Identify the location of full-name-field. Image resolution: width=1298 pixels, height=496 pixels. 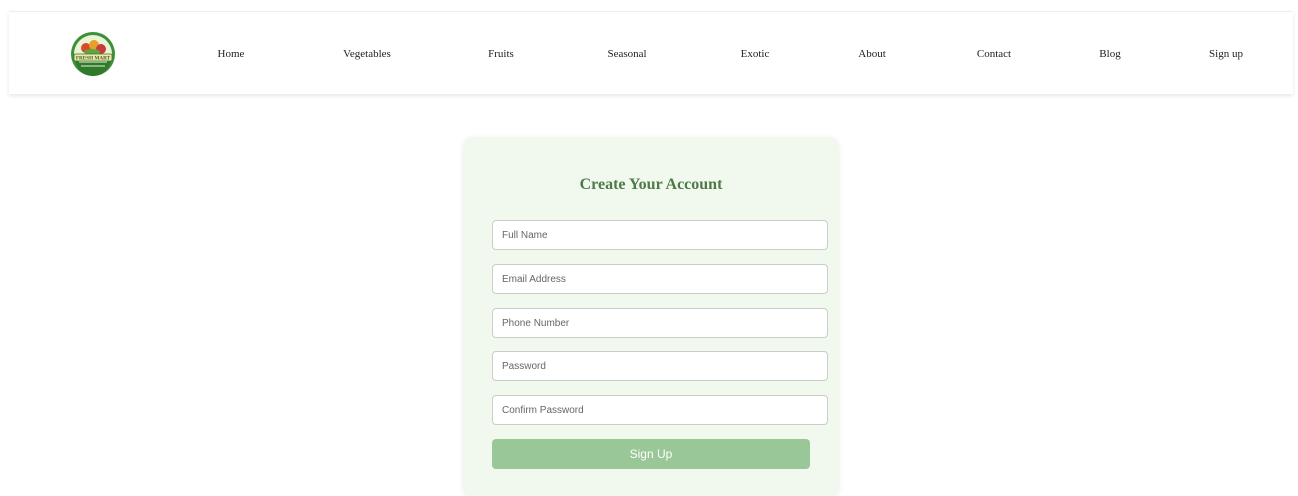
(660, 235).